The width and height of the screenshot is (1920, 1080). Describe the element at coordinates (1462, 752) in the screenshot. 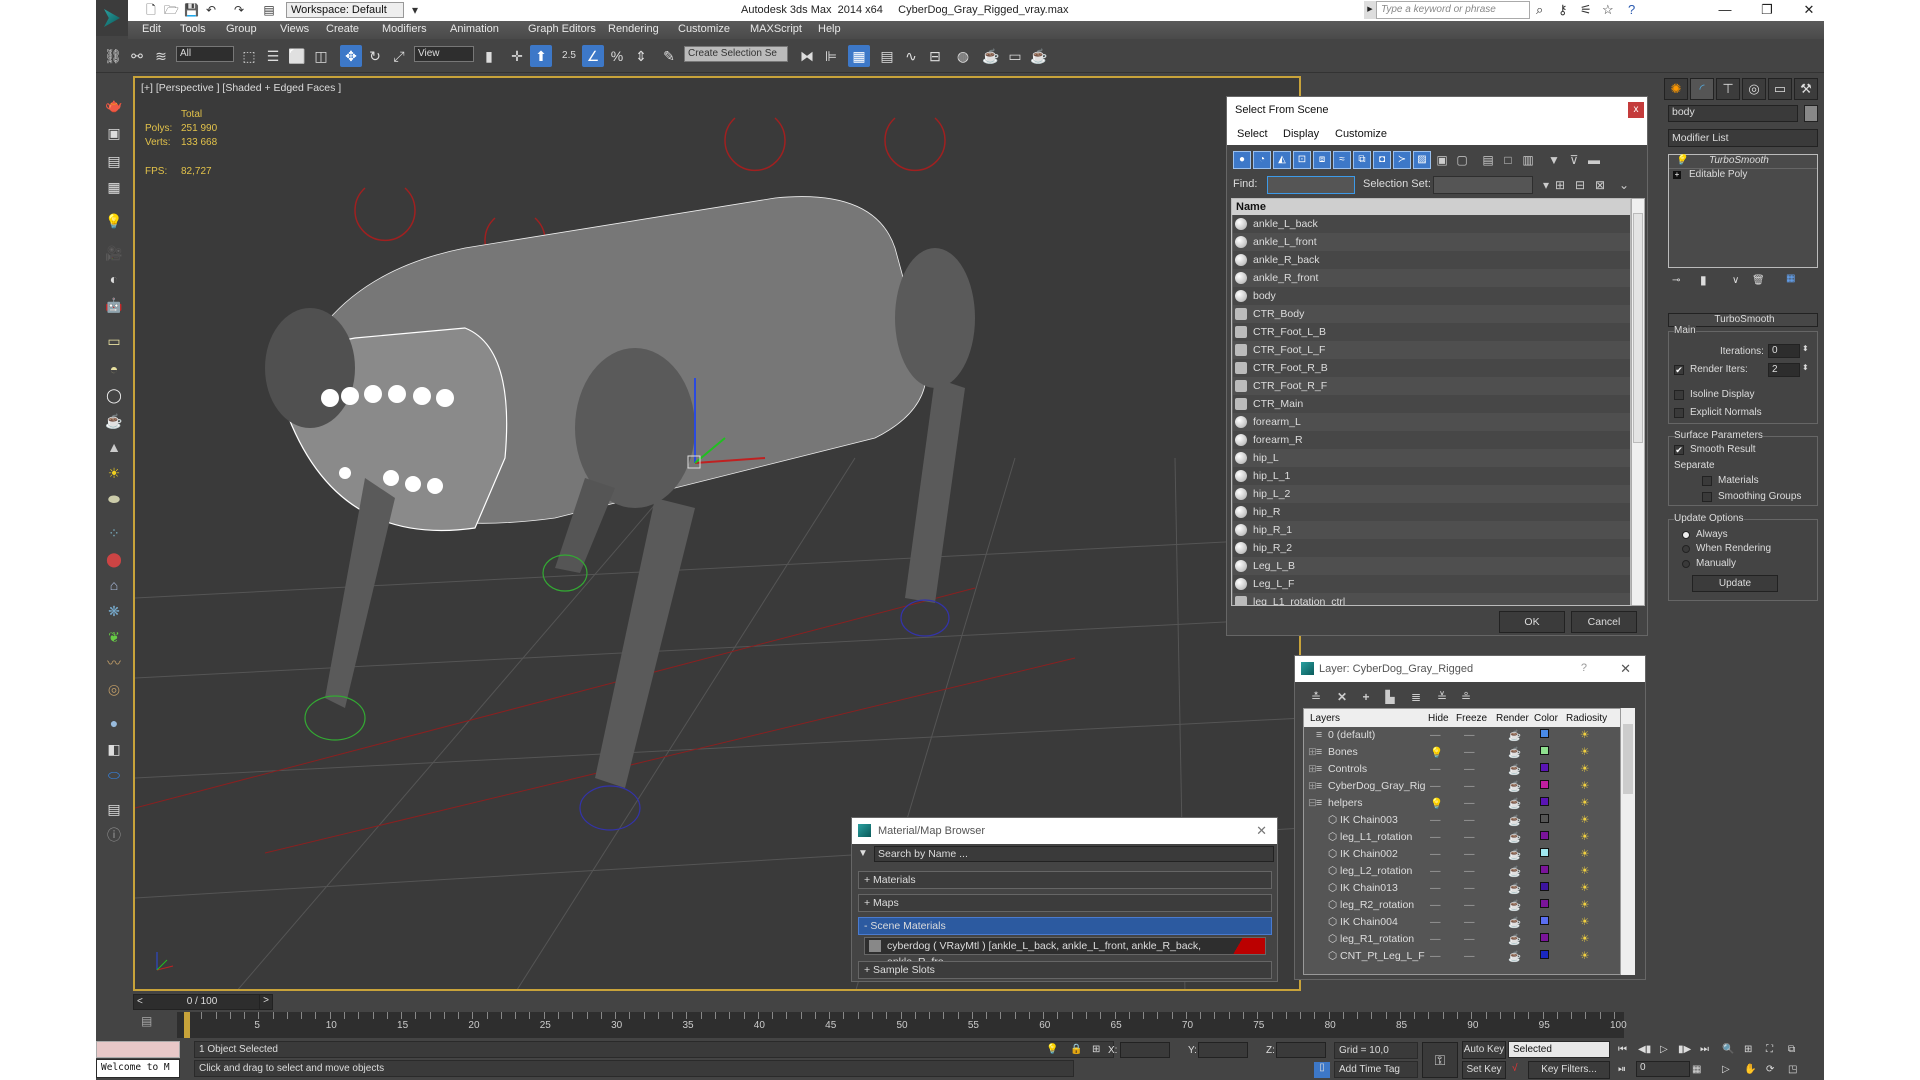

I see `layer-row: ⊞ ≡ Bones 💡 — ☕ ☀` at that location.